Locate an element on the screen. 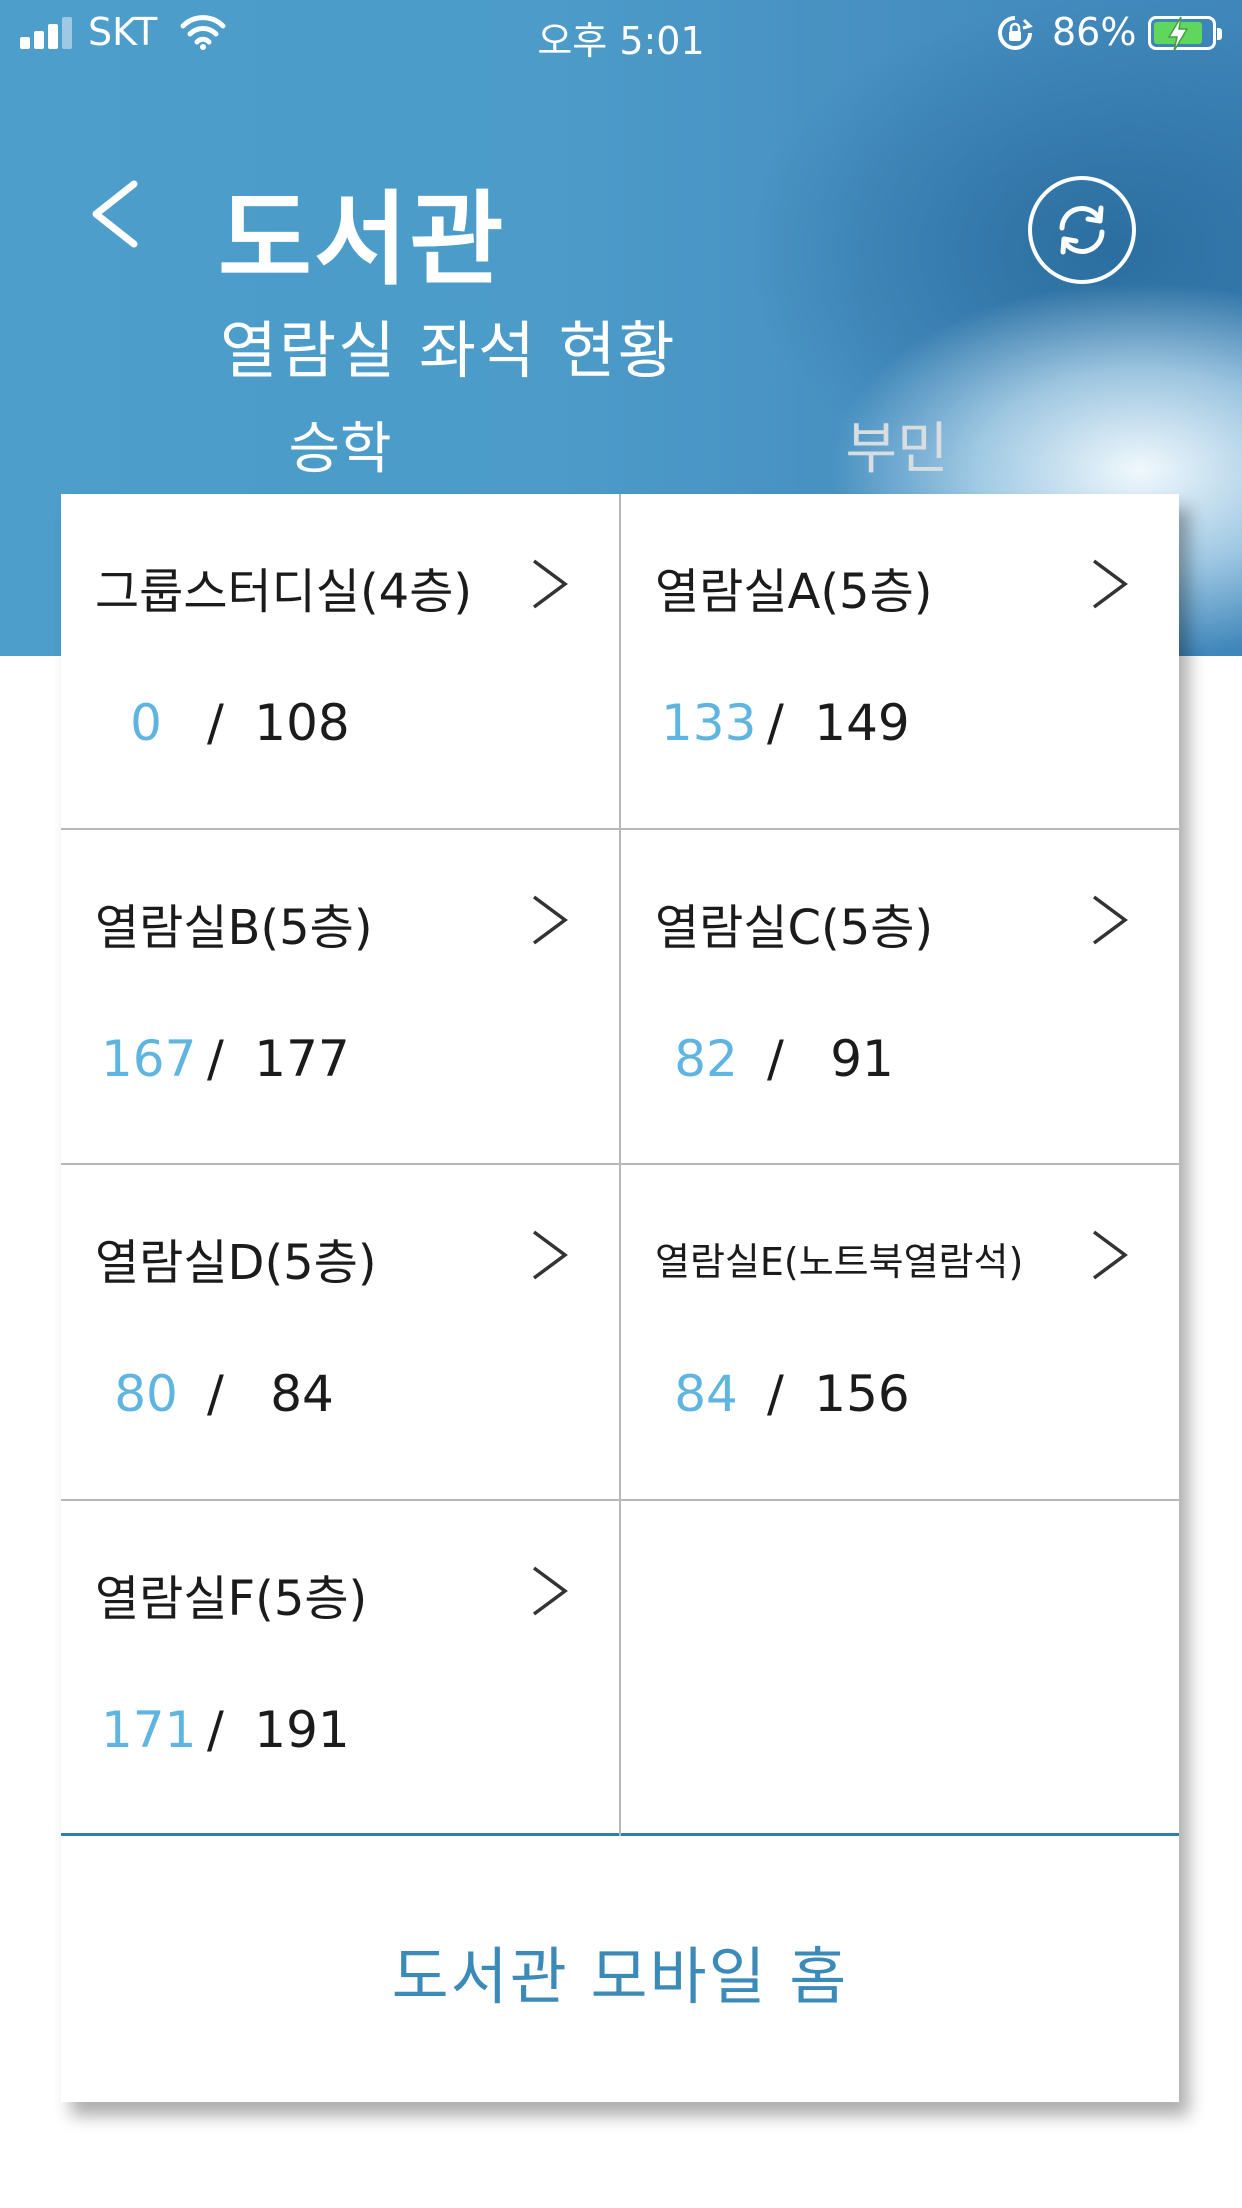  chevron-left-icon is located at coordinates (115, 214).